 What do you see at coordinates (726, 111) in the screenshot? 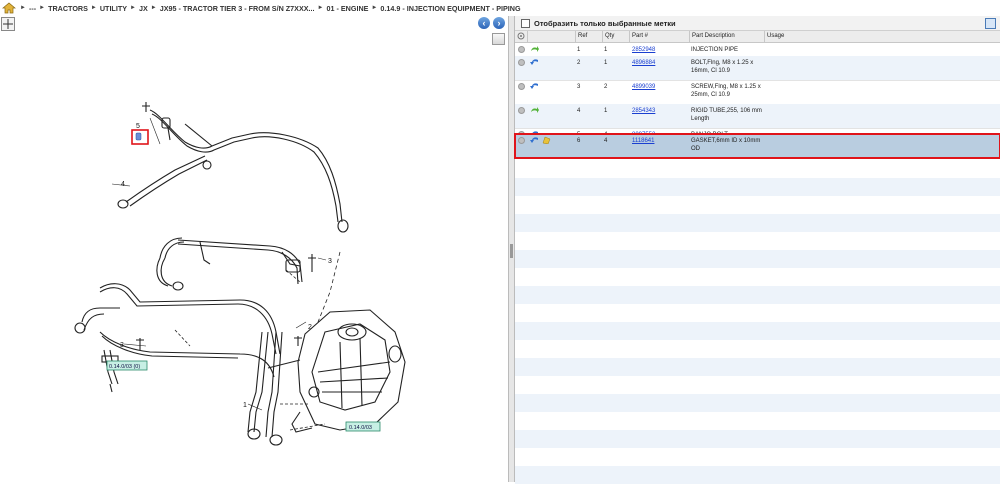
I see `description-line: RIGID TUBE,255, 106 mm` at bounding box center [726, 111].